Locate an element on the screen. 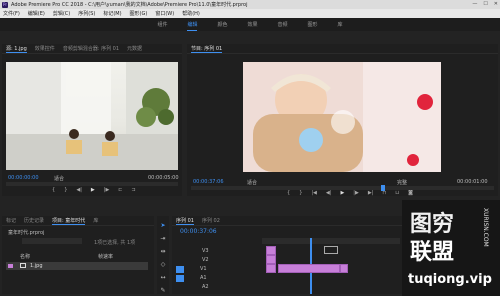 The width and height of the screenshot is (500, 296). close-button: ✕ is located at coordinates (496, 4).